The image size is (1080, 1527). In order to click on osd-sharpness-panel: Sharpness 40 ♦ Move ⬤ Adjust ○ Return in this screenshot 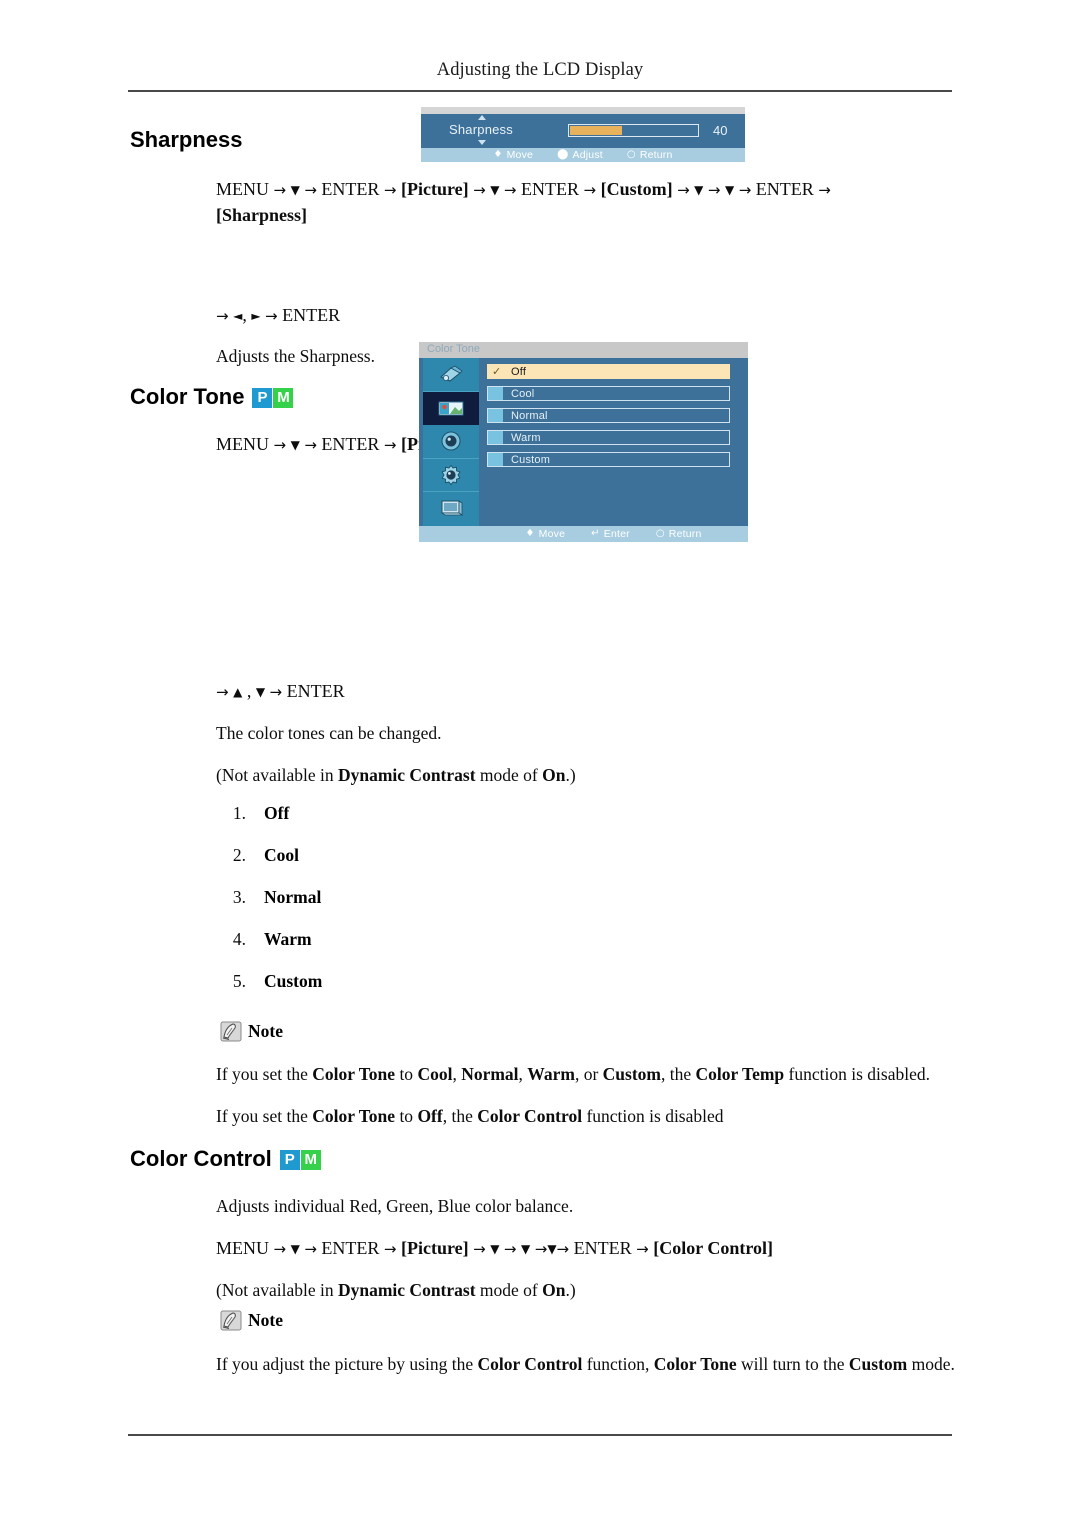, I will do `click(583, 134)`.